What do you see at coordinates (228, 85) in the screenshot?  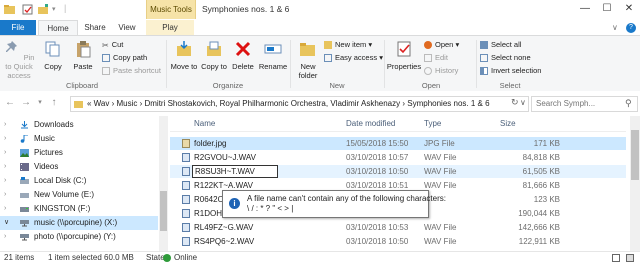 I see `group-label-organize: Organize` at bounding box center [228, 85].